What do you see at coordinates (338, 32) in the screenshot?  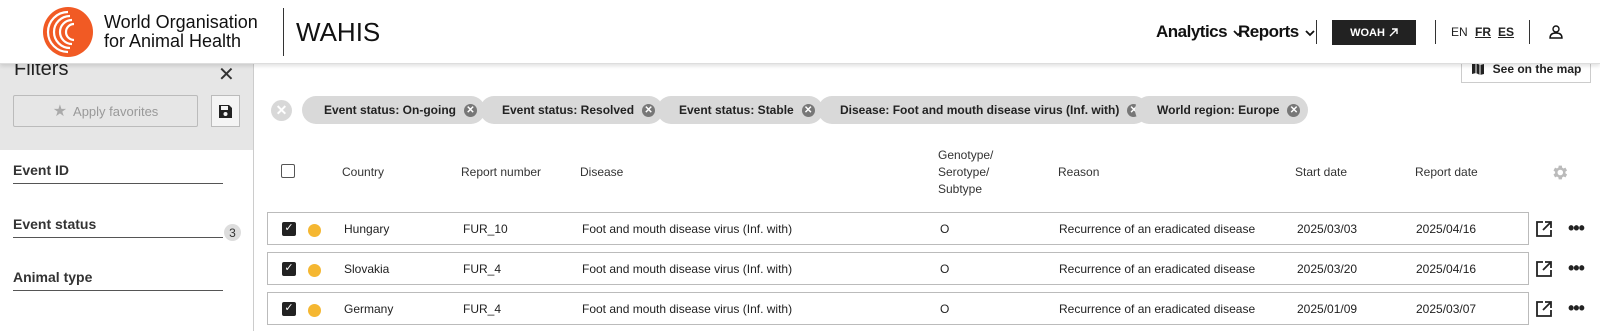 I see `app-title: WAHIS` at bounding box center [338, 32].